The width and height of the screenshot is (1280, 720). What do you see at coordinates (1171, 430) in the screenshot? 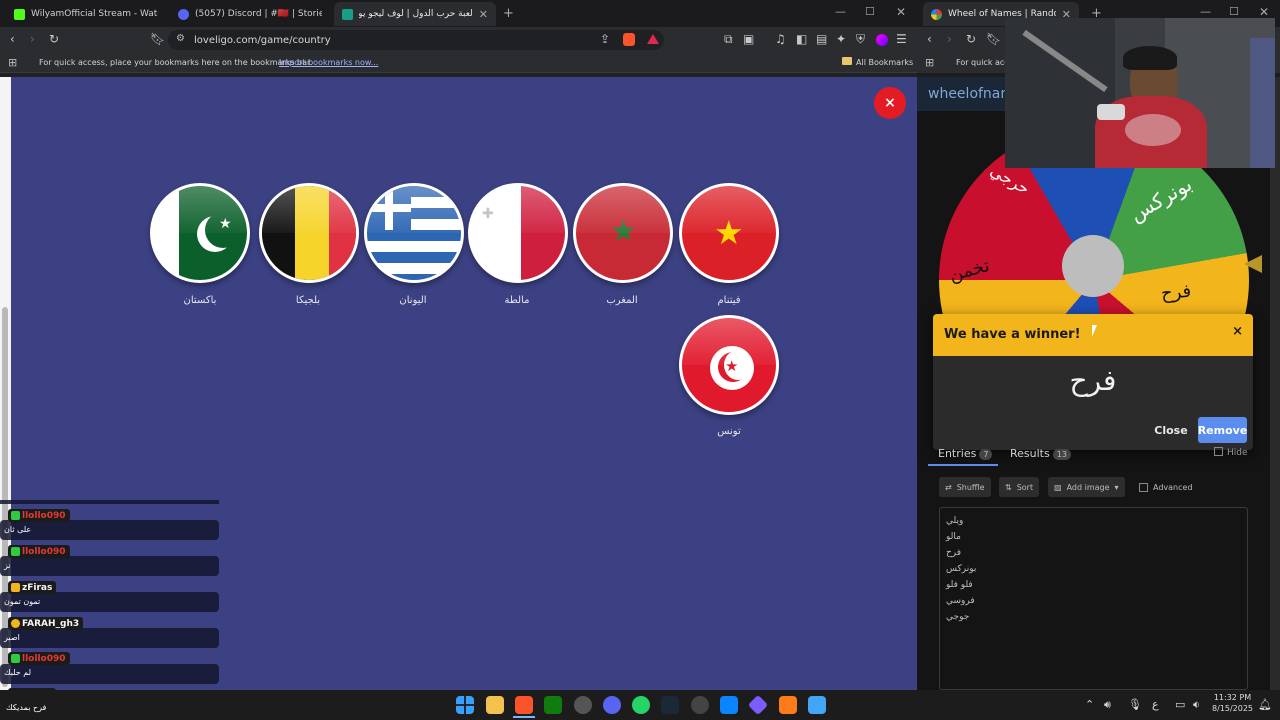
I see `close-button: Close` at bounding box center [1171, 430].